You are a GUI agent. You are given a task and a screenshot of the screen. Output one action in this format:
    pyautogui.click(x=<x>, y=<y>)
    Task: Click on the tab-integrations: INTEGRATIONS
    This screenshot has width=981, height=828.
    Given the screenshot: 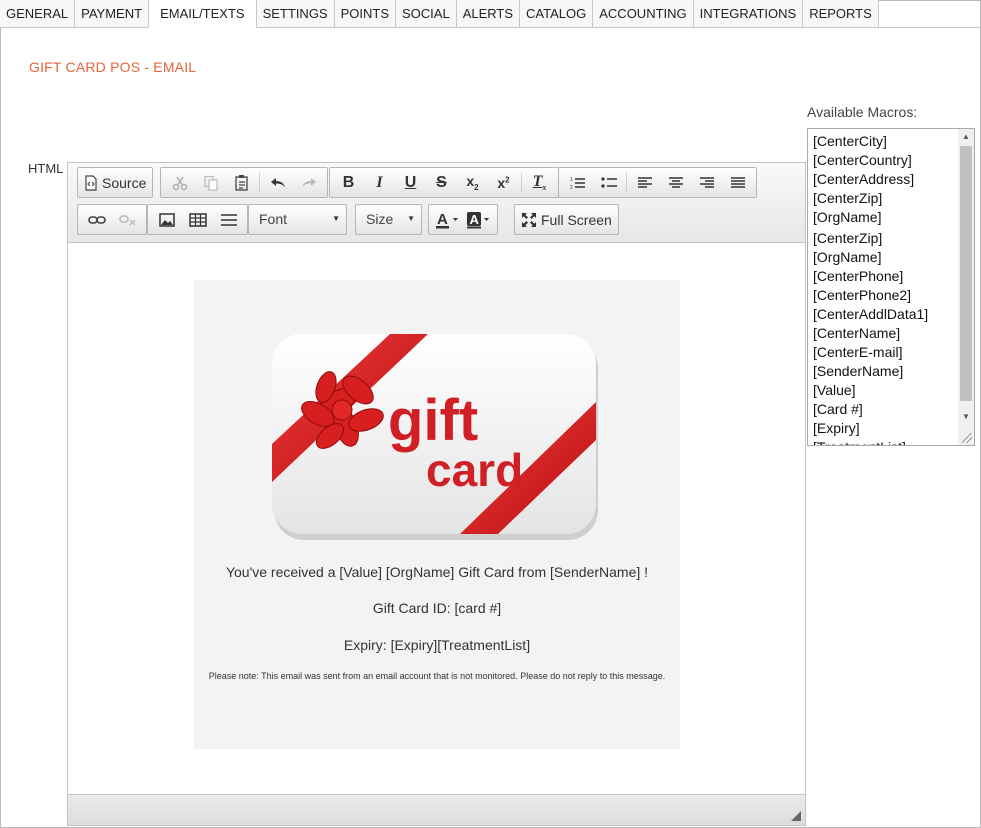 What is the action you would take?
    pyautogui.click(x=748, y=14)
    